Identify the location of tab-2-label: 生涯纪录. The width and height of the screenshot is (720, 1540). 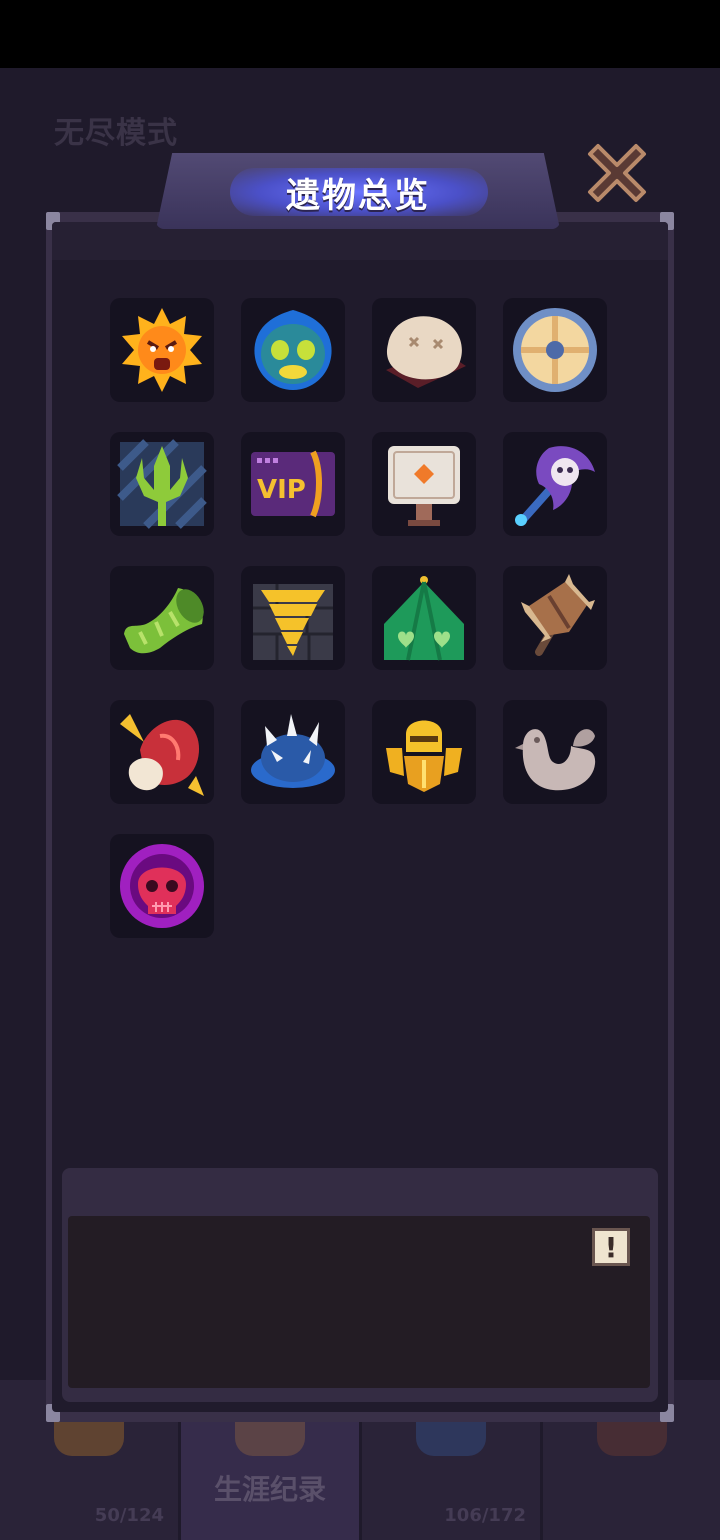
(269, 1489).